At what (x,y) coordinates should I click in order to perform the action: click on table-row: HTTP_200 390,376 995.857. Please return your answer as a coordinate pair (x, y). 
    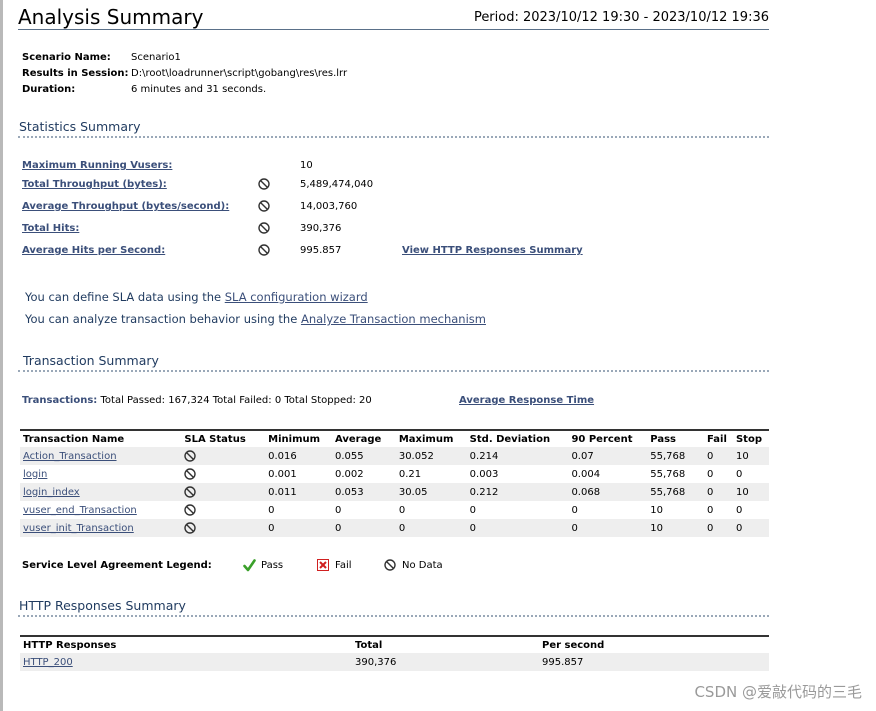
    Looking at the image, I should click on (394, 662).